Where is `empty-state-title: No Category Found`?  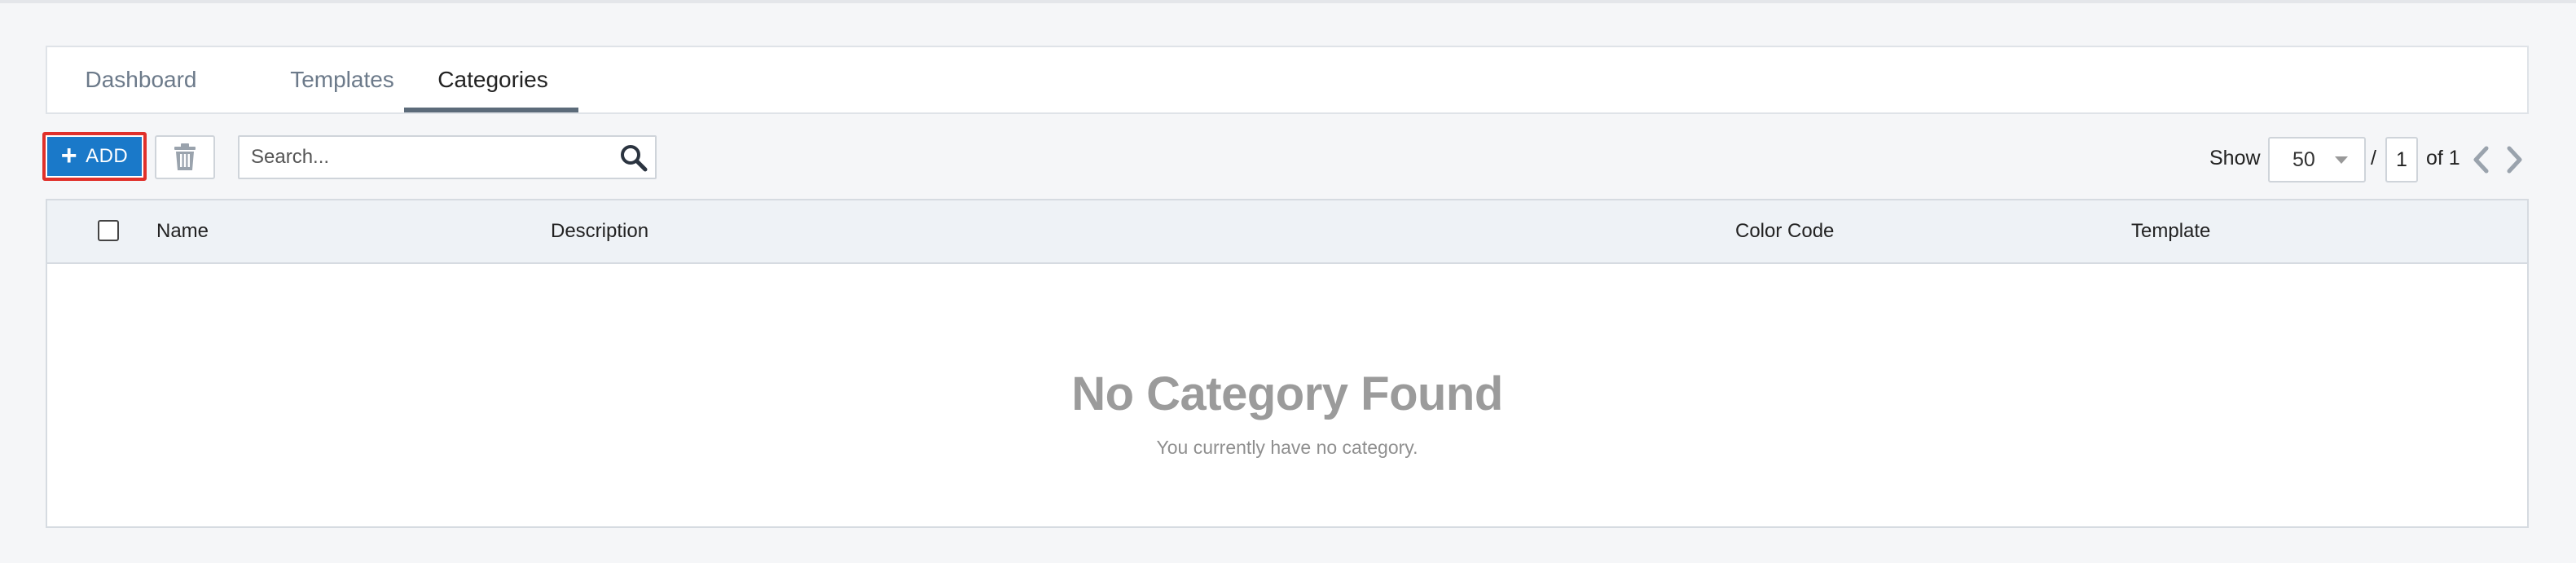 empty-state-title: No Category Found is located at coordinates (1287, 393).